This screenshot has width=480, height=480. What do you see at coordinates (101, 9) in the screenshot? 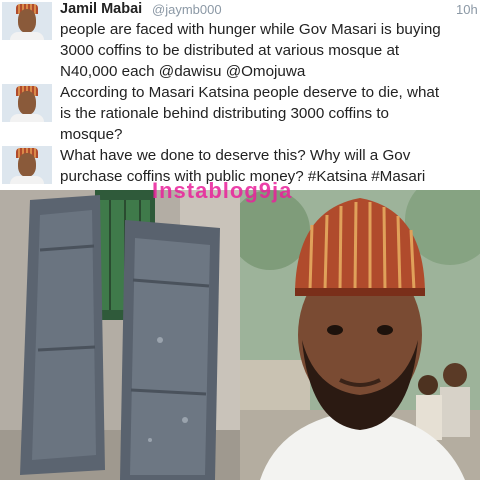
I see `author-name: Jamil Mabai` at bounding box center [101, 9].